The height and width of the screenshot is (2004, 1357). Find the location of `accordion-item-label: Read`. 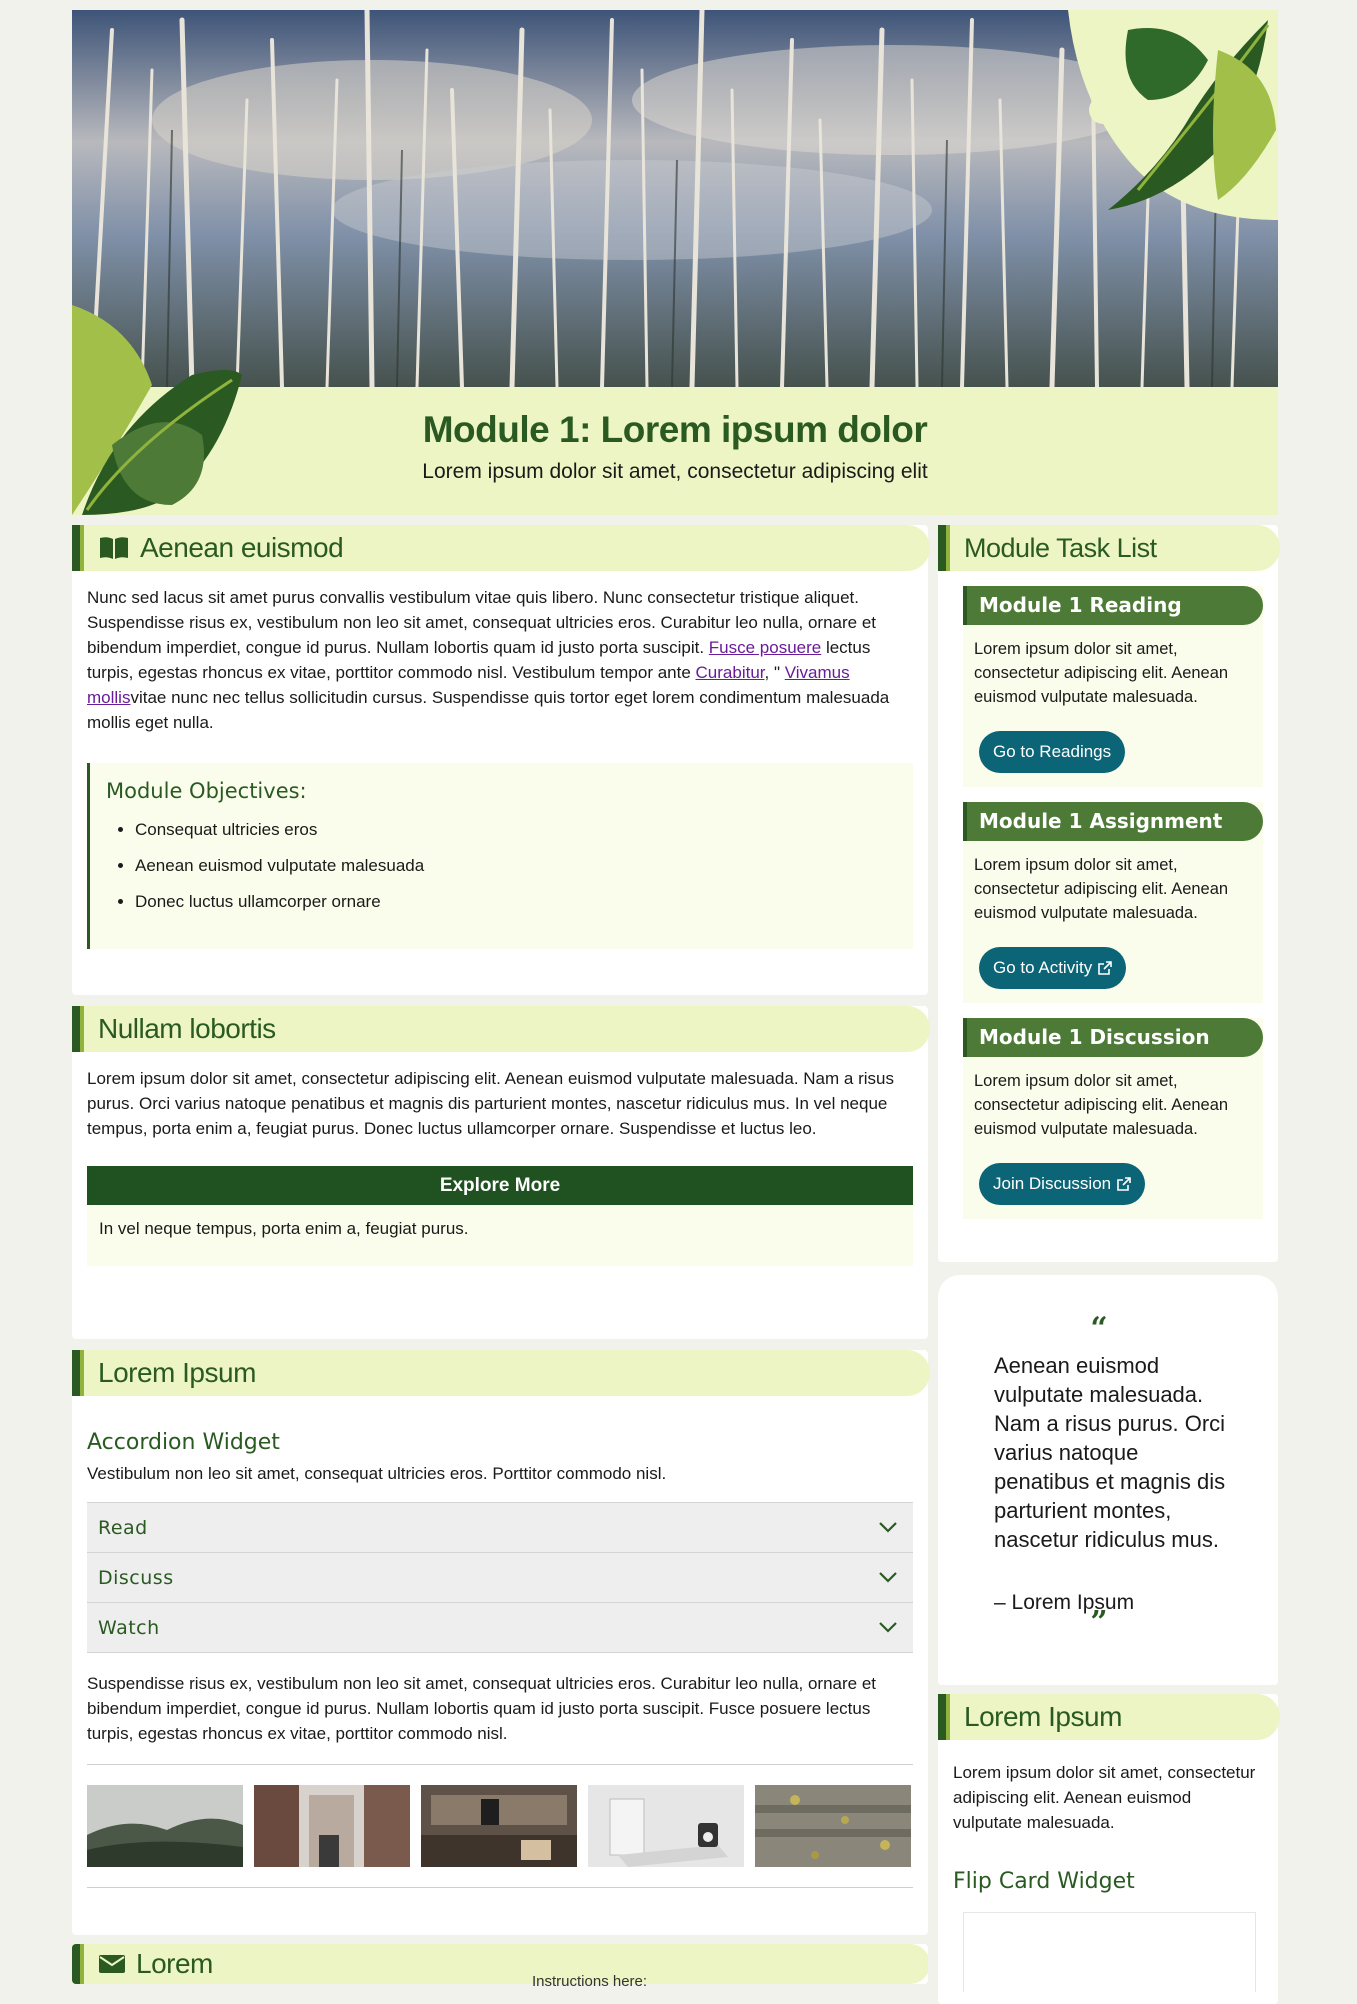

accordion-item-label: Read is located at coordinates (123, 1527).